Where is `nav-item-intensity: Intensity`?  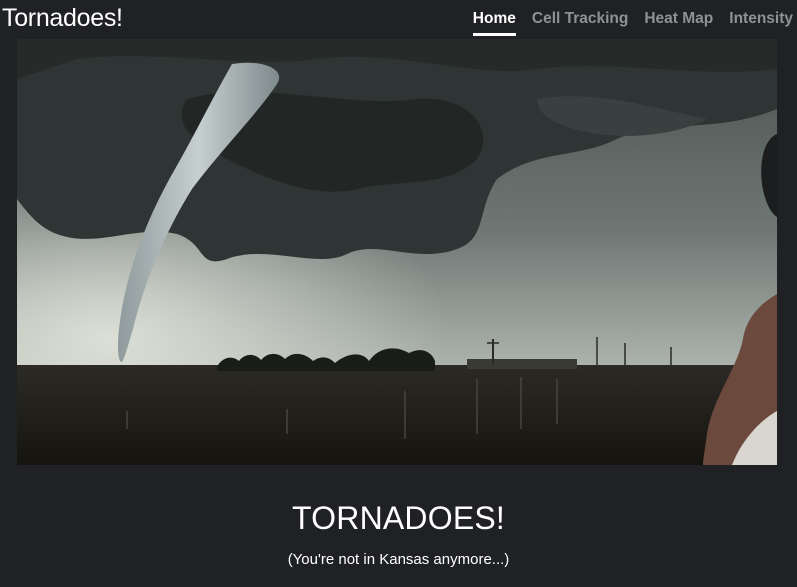
nav-item-intensity: Intensity is located at coordinates (761, 23).